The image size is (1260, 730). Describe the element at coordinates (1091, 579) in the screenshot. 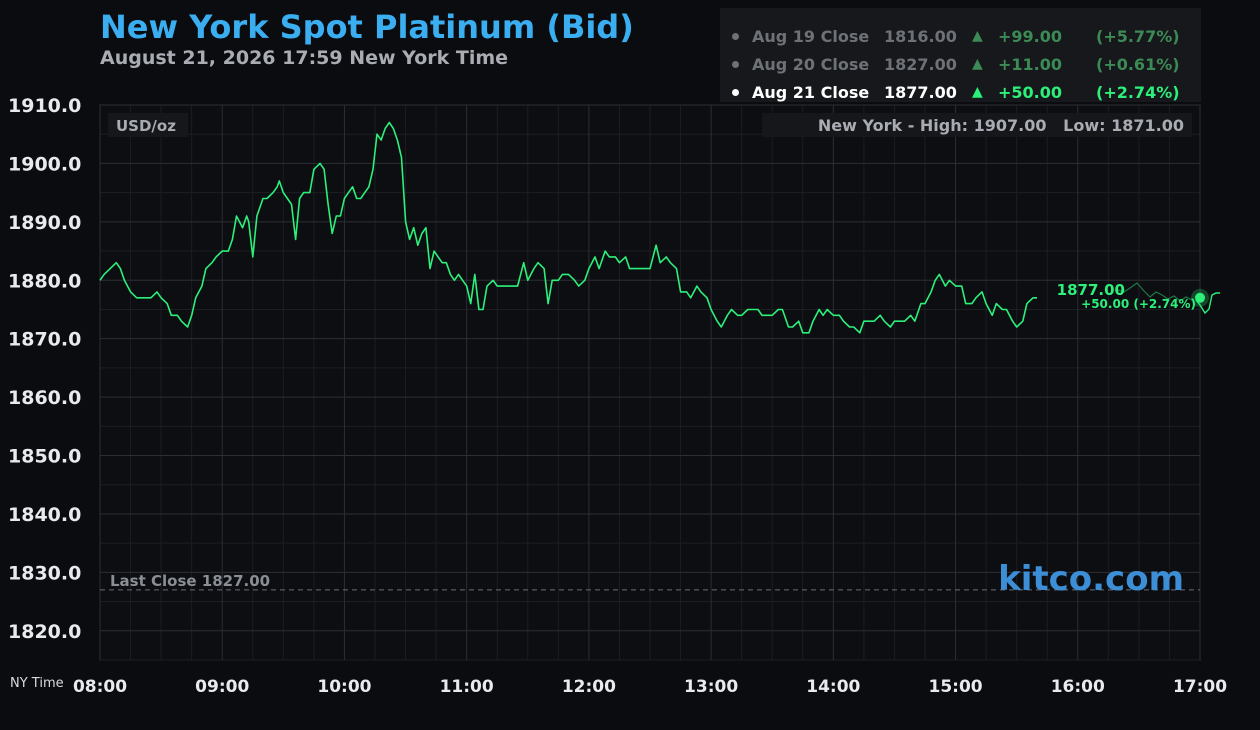

I see `kitco-watermark: kitco.com` at that location.